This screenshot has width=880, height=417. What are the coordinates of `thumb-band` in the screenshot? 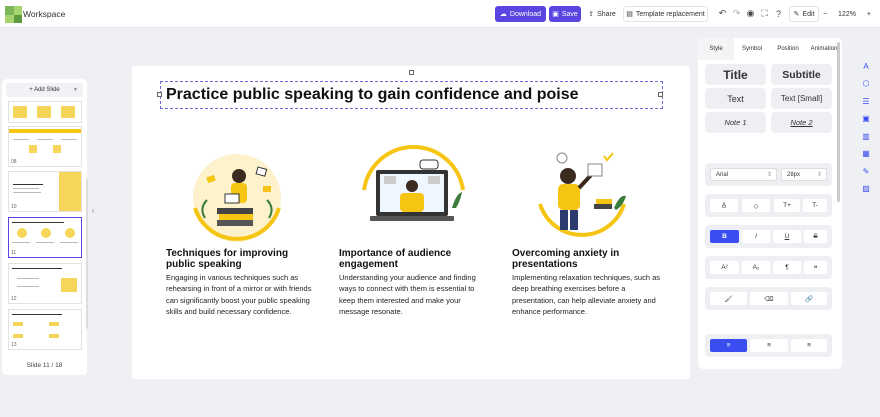 It's located at (45, 131).